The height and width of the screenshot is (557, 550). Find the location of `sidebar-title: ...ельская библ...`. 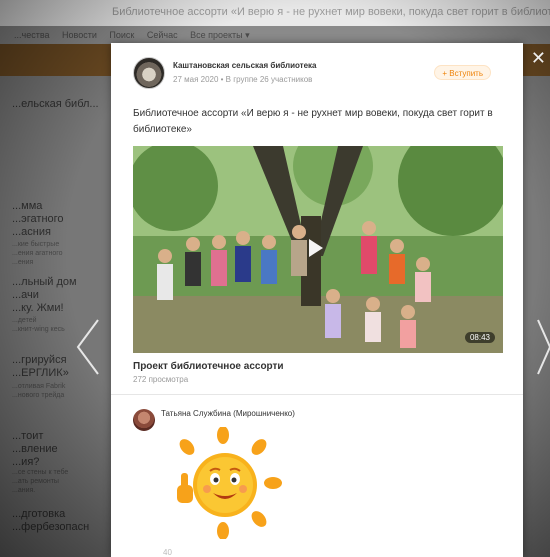

sidebar-title: ...ельская библ... is located at coordinates (55, 104).